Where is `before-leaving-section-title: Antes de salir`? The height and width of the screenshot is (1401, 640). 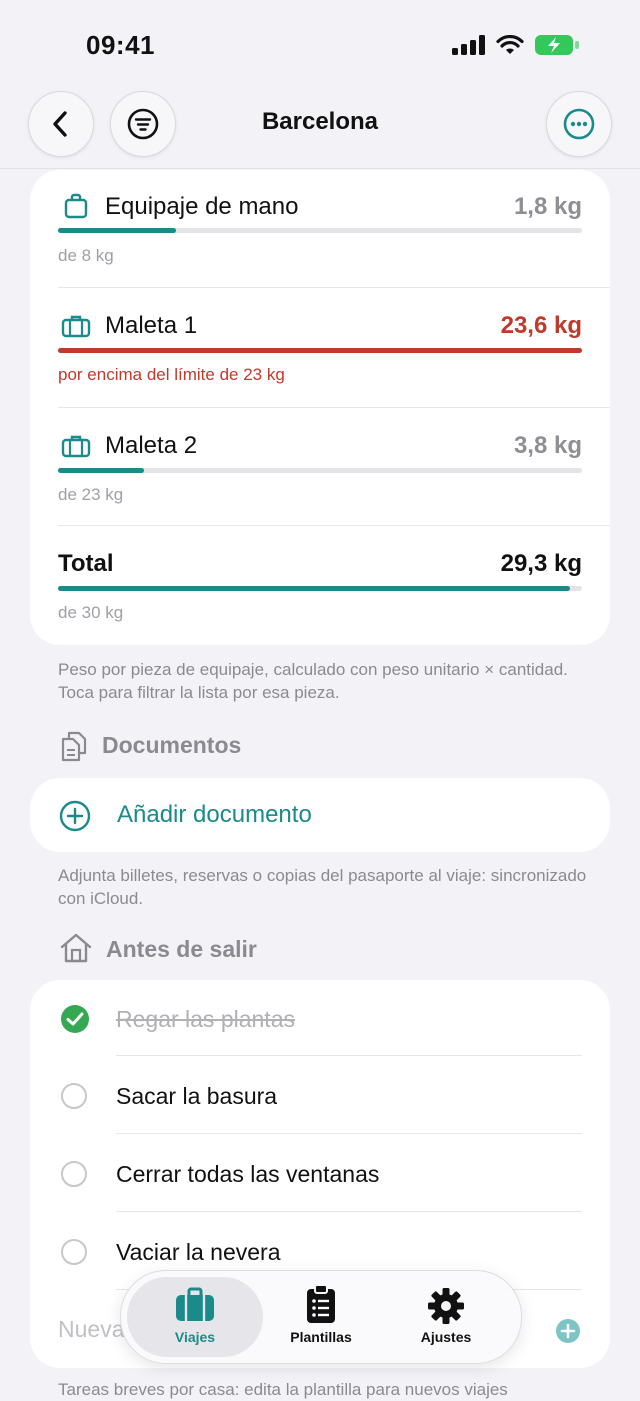 before-leaving-section-title: Antes de salir is located at coordinates (181, 949).